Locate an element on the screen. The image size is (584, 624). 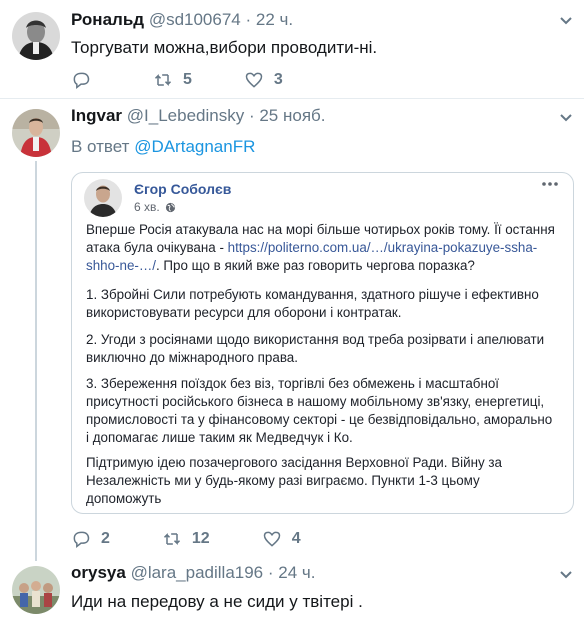
retweet-button: 5 is located at coordinates (172, 80).